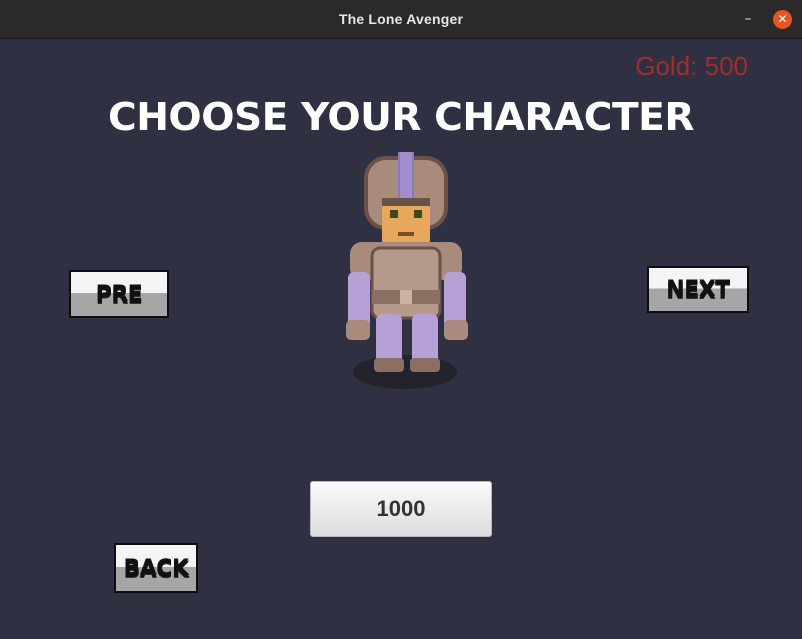 Image resolution: width=802 pixels, height=639 pixels. I want to click on previous-character-button: PRE, so click(119, 294).